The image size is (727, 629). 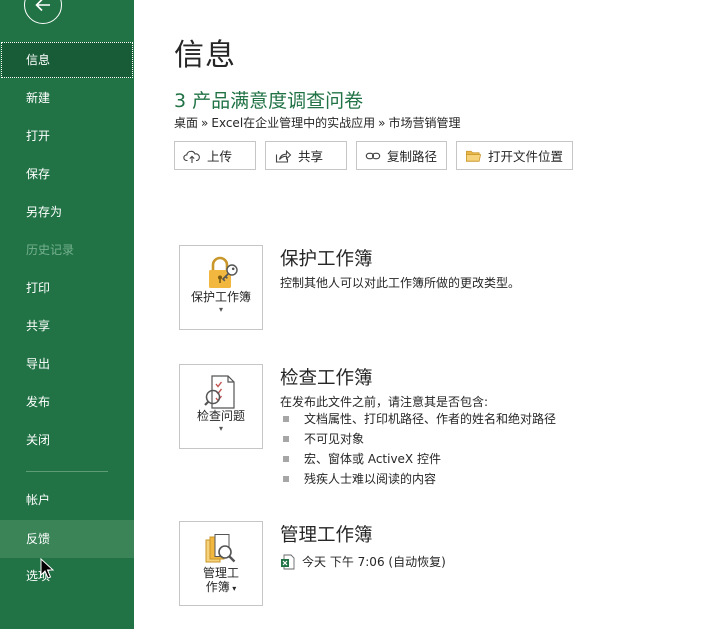 What do you see at coordinates (221, 563) in the screenshot?
I see `manage-workbook-button: 管理工 作簿 ▾` at bounding box center [221, 563].